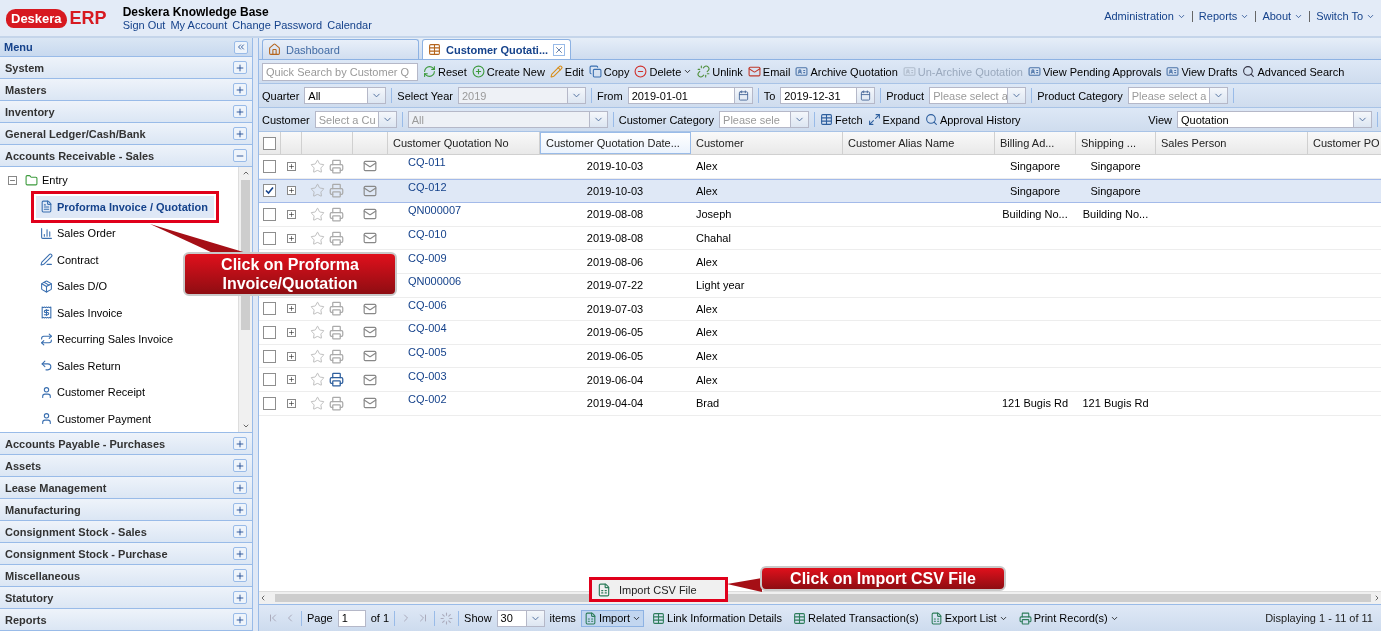 Image resolution: width=1381 pixels, height=631 pixels. Describe the element at coordinates (1319, 618) in the screenshot. I see `status-text: Displaying 1 - 11 of 11` at that location.